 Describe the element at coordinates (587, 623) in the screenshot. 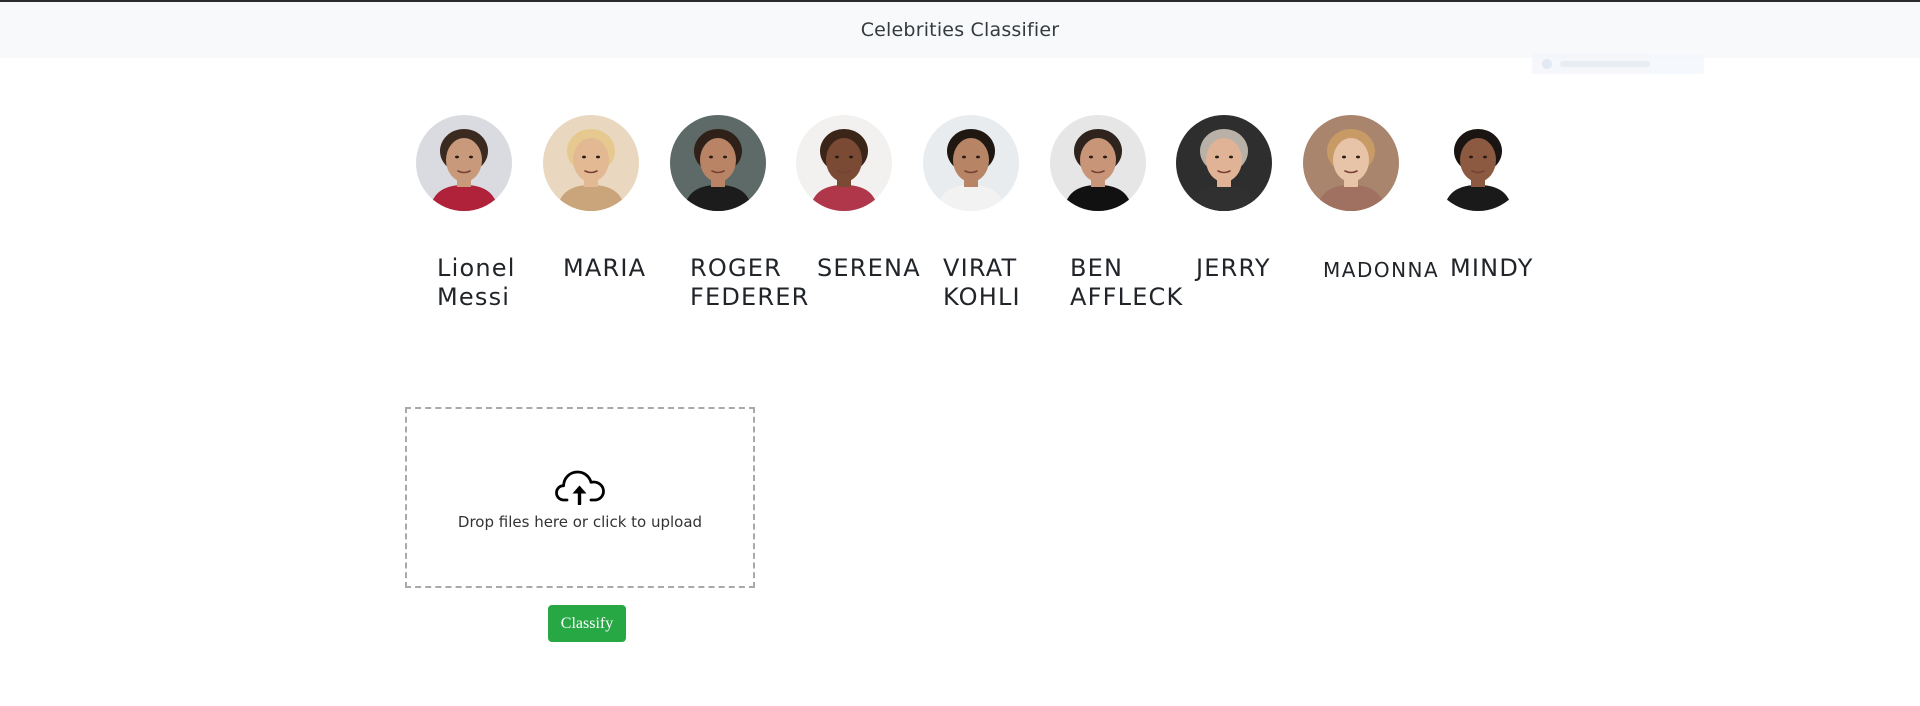

I see `classify-button: Classify` at that location.